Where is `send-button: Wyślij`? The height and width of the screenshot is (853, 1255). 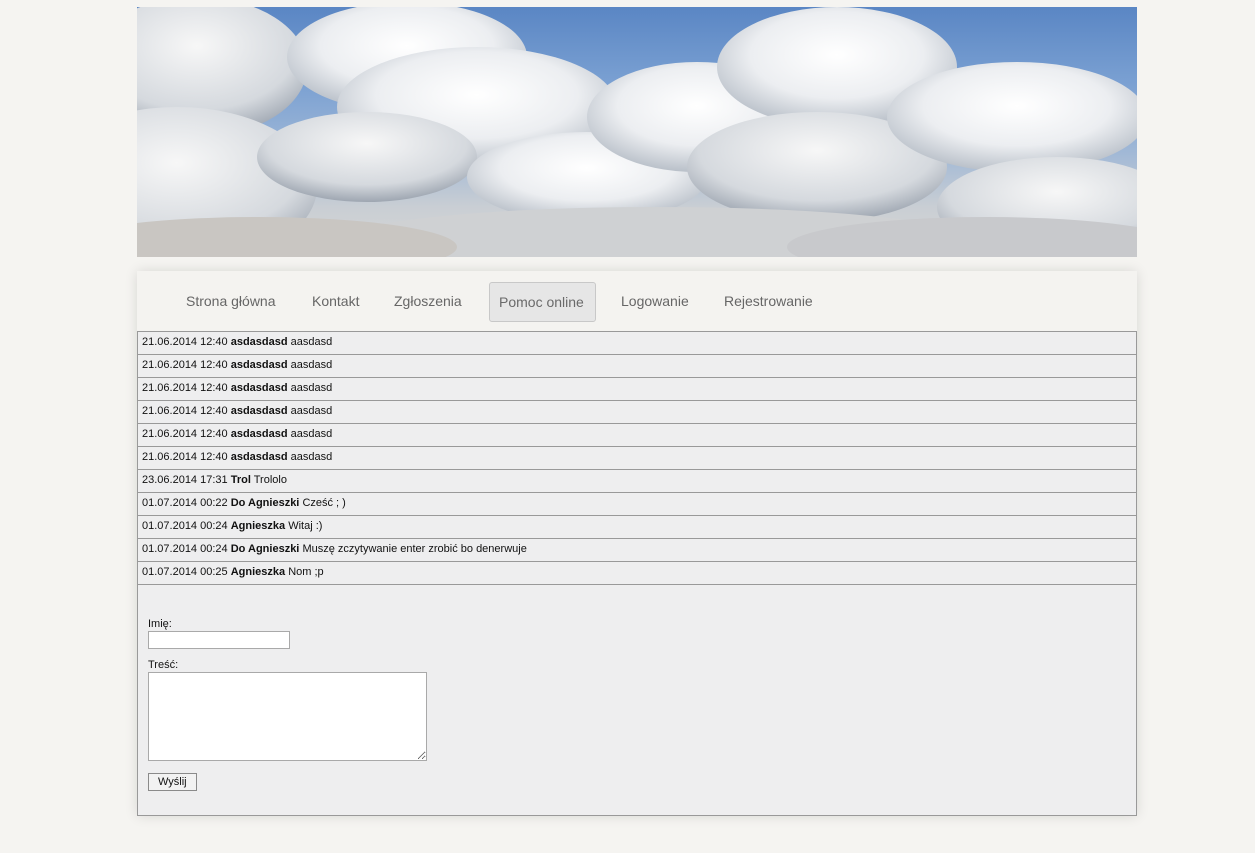 send-button: Wyślij is located at coordinates (172, 782).